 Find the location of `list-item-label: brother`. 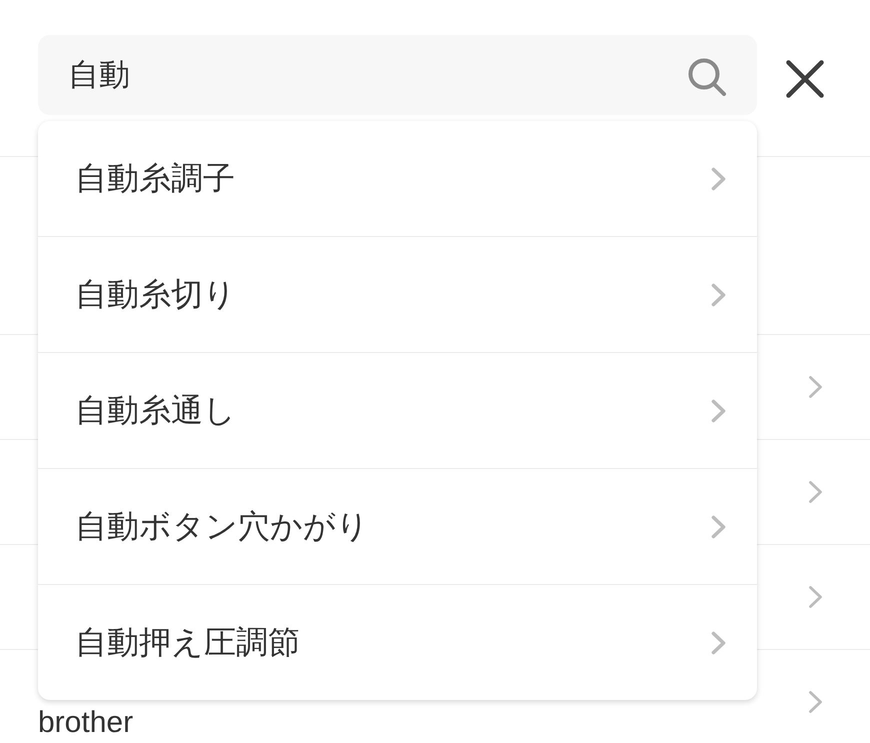

list-item-label: brother is located at coordinates (86, 723).